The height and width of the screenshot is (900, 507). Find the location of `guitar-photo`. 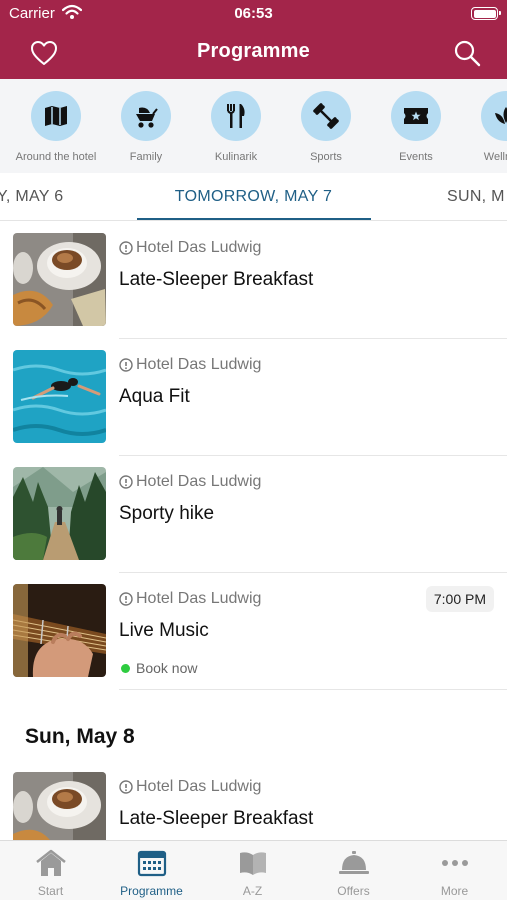

guitar-photo is located at coordinates (59, 630).